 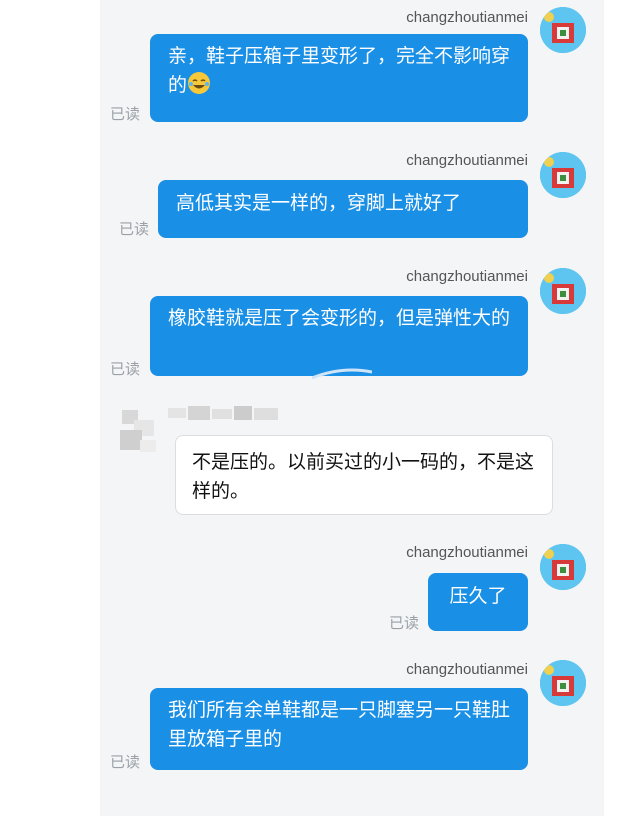 What do you see at coordinates (319, 203) in the screenshot?
I see `message-text: 高低其实是一样的，穿脚上就好了` at bounding box center [319, 203].